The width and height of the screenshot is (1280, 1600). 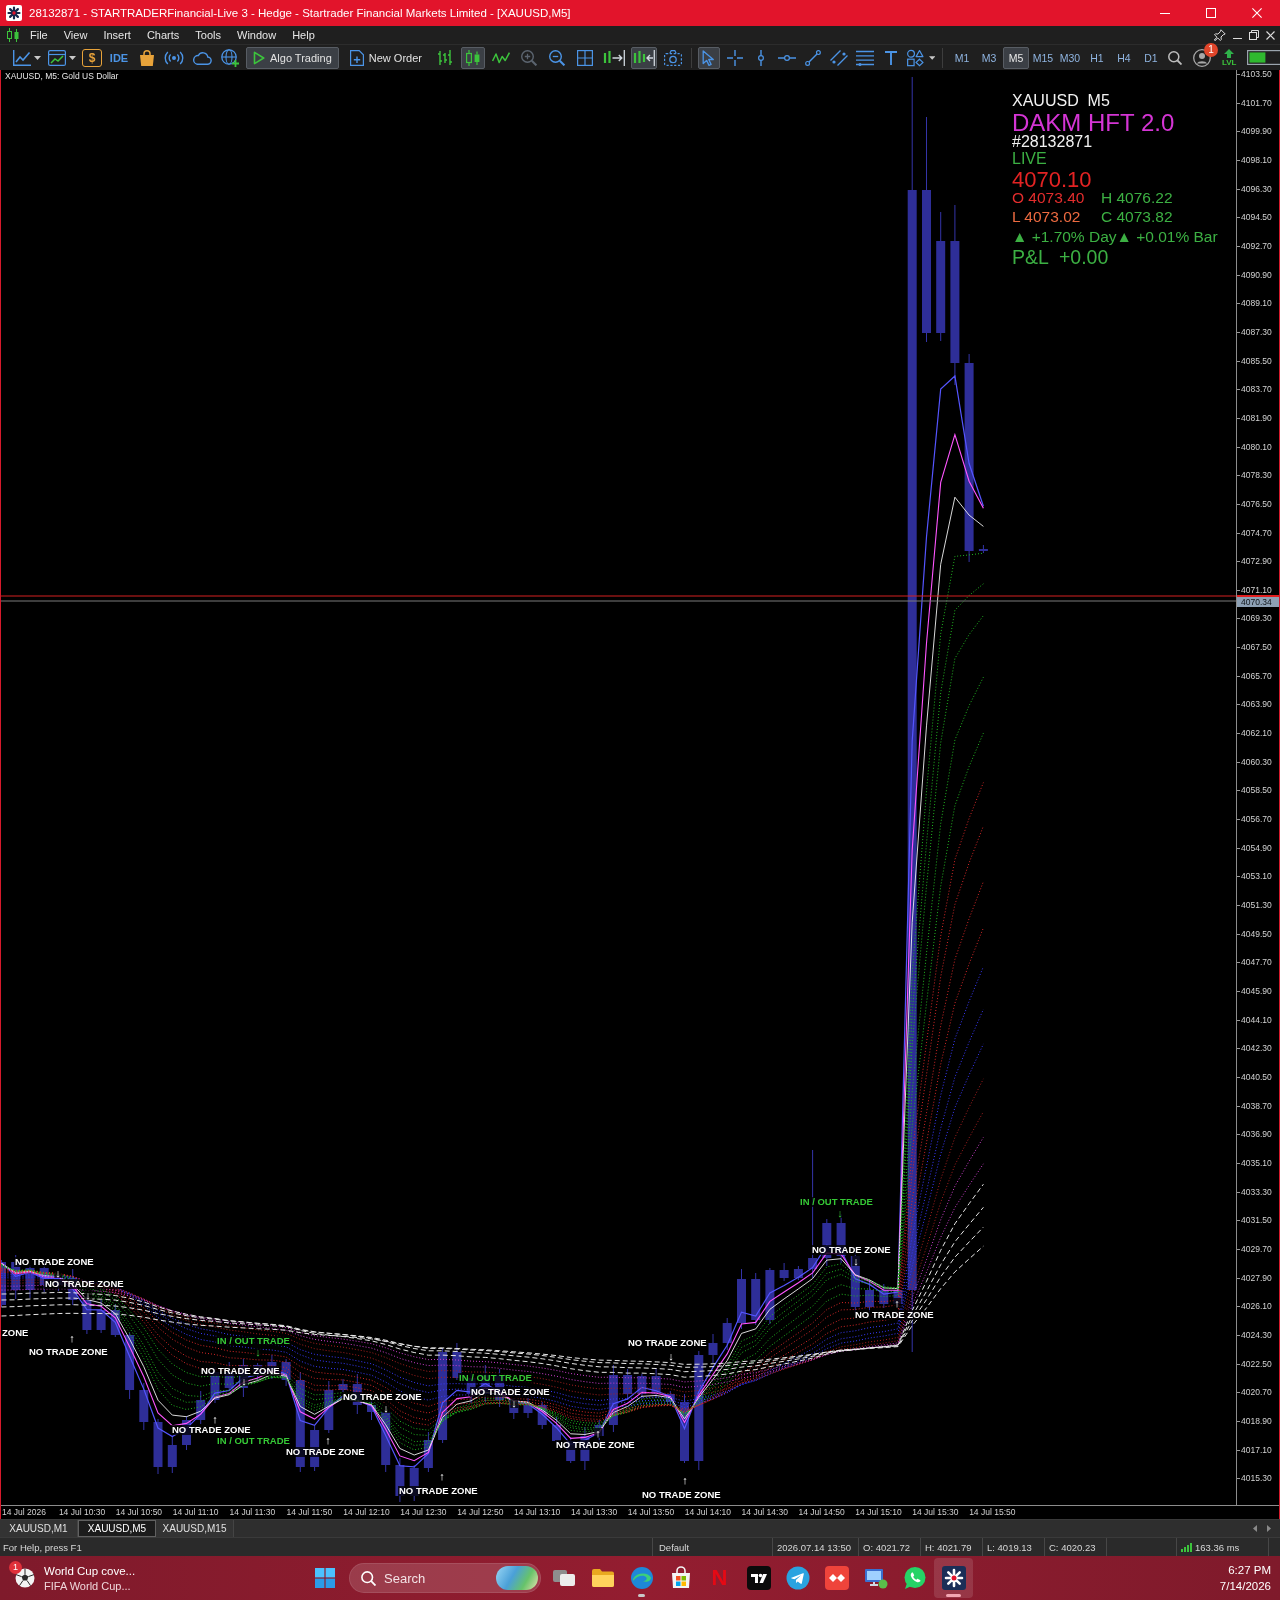 What do you see at coordinates (1201, 57) in the screenshot?
I see `user-icon` at bounding box center [1201, 57].